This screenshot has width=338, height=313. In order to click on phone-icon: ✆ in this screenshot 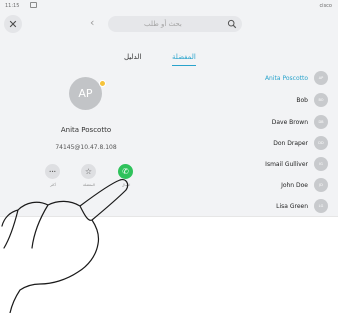, I will do `click(125, 171)`.